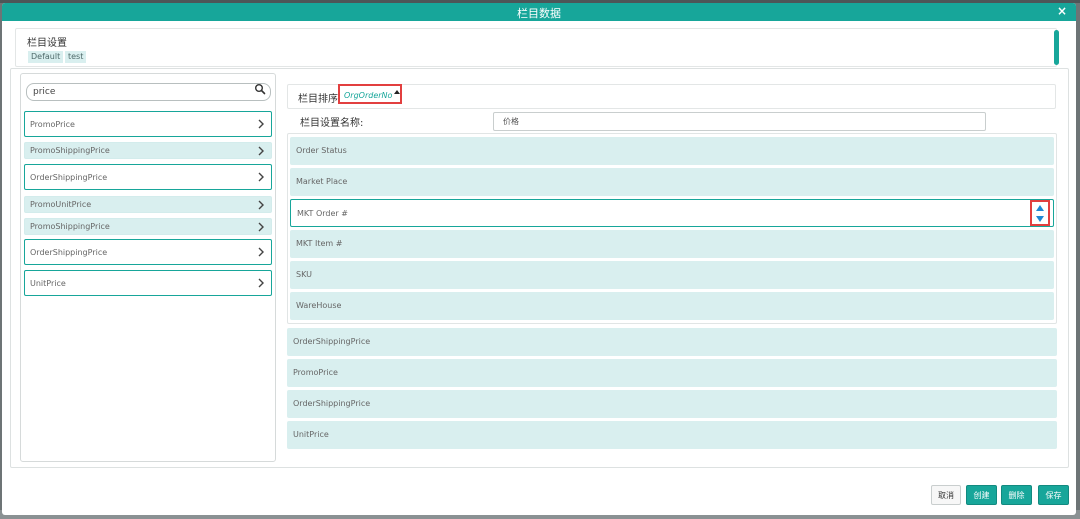 The width and height of the screenshot is (1080, 519). I want to click on field-item-label: PromoPrice, so click(52, 124).